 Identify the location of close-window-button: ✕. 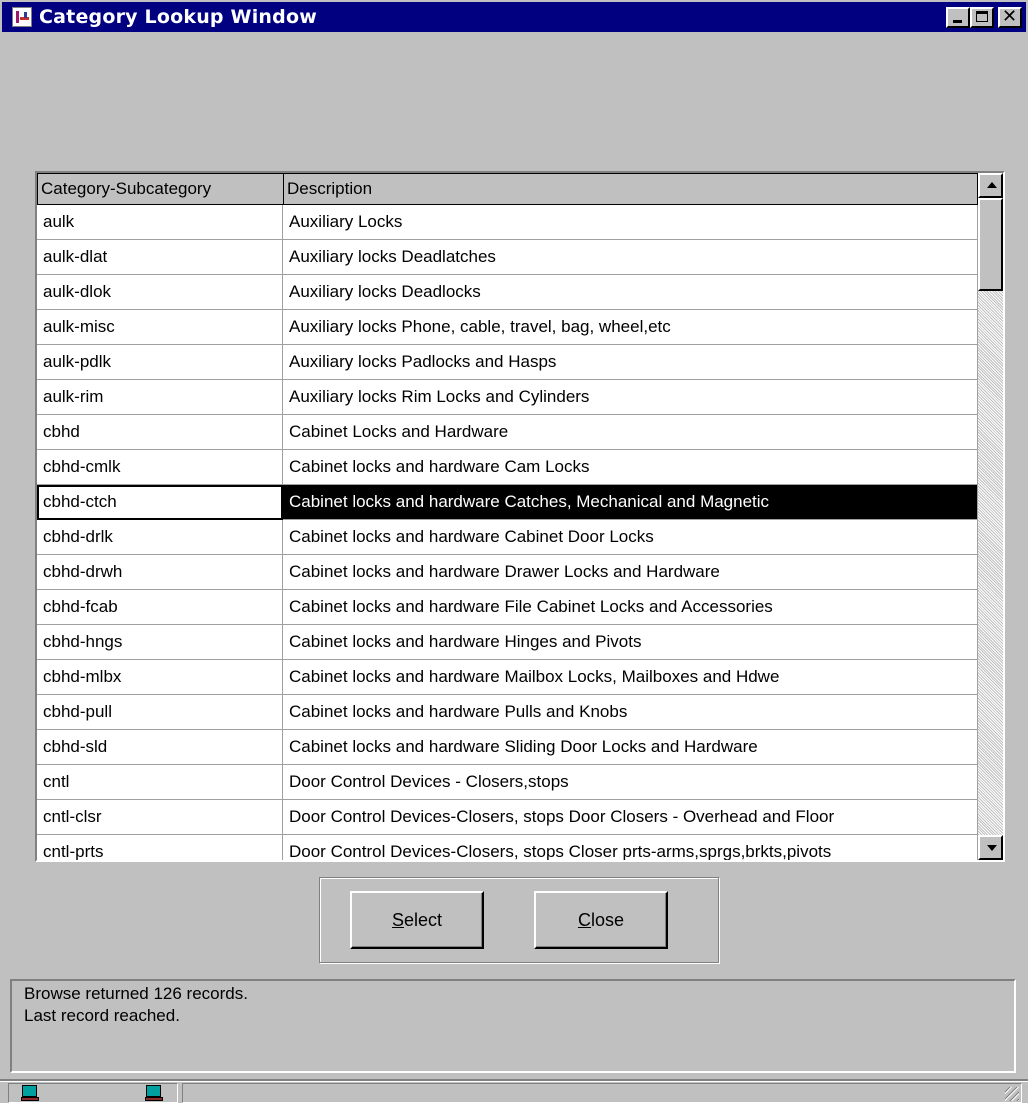
(1010, 17).